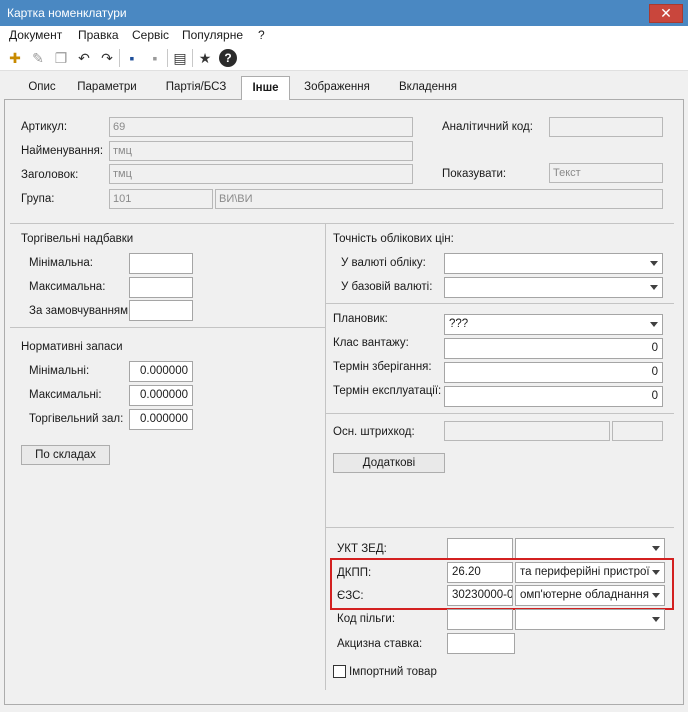  What do you see at coordinates (161, 419) in the screenshot?
I see `stock-hall-input: 0.000000` at bounding box center [161, 419].